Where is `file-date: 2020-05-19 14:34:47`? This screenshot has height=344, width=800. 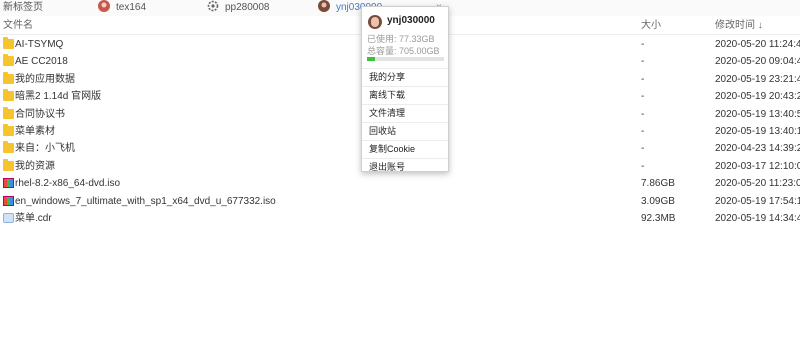
file-date: 2020-05-19 14:34:47 is located at coordinates (757, 218).